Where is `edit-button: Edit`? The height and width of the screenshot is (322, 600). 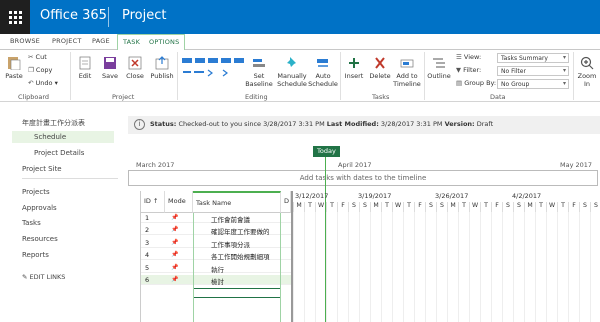 edit-button: Edit is located at coordinates (85, 68).